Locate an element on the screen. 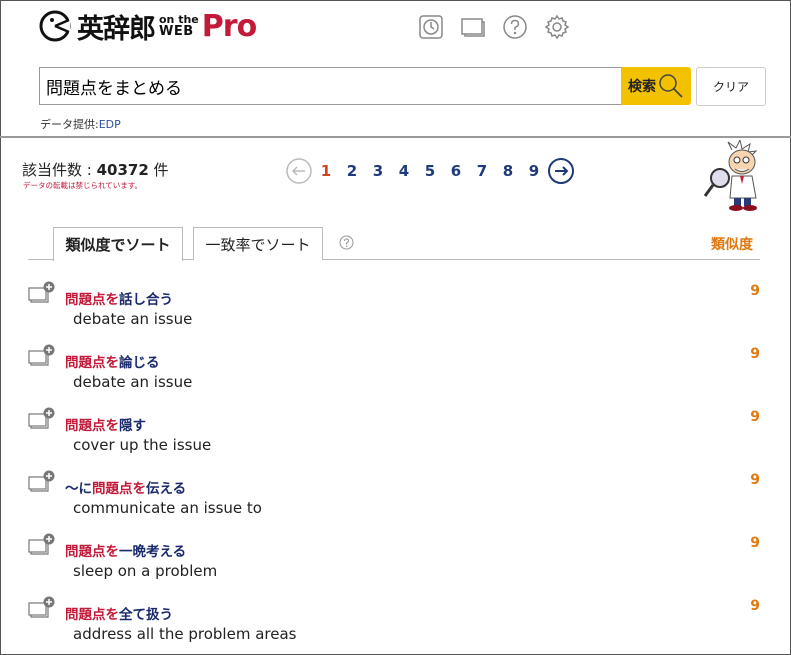 The image size is (791, 655). entry-translation: sleep on a problem is located at coordinates (145, 571).